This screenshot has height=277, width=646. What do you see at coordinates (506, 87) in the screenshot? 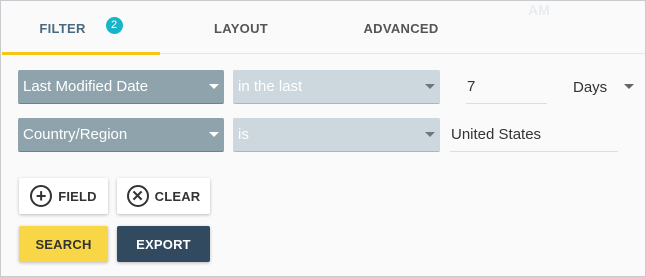
I see `value-input-row-1: 7` at bounding box center [506, 87].